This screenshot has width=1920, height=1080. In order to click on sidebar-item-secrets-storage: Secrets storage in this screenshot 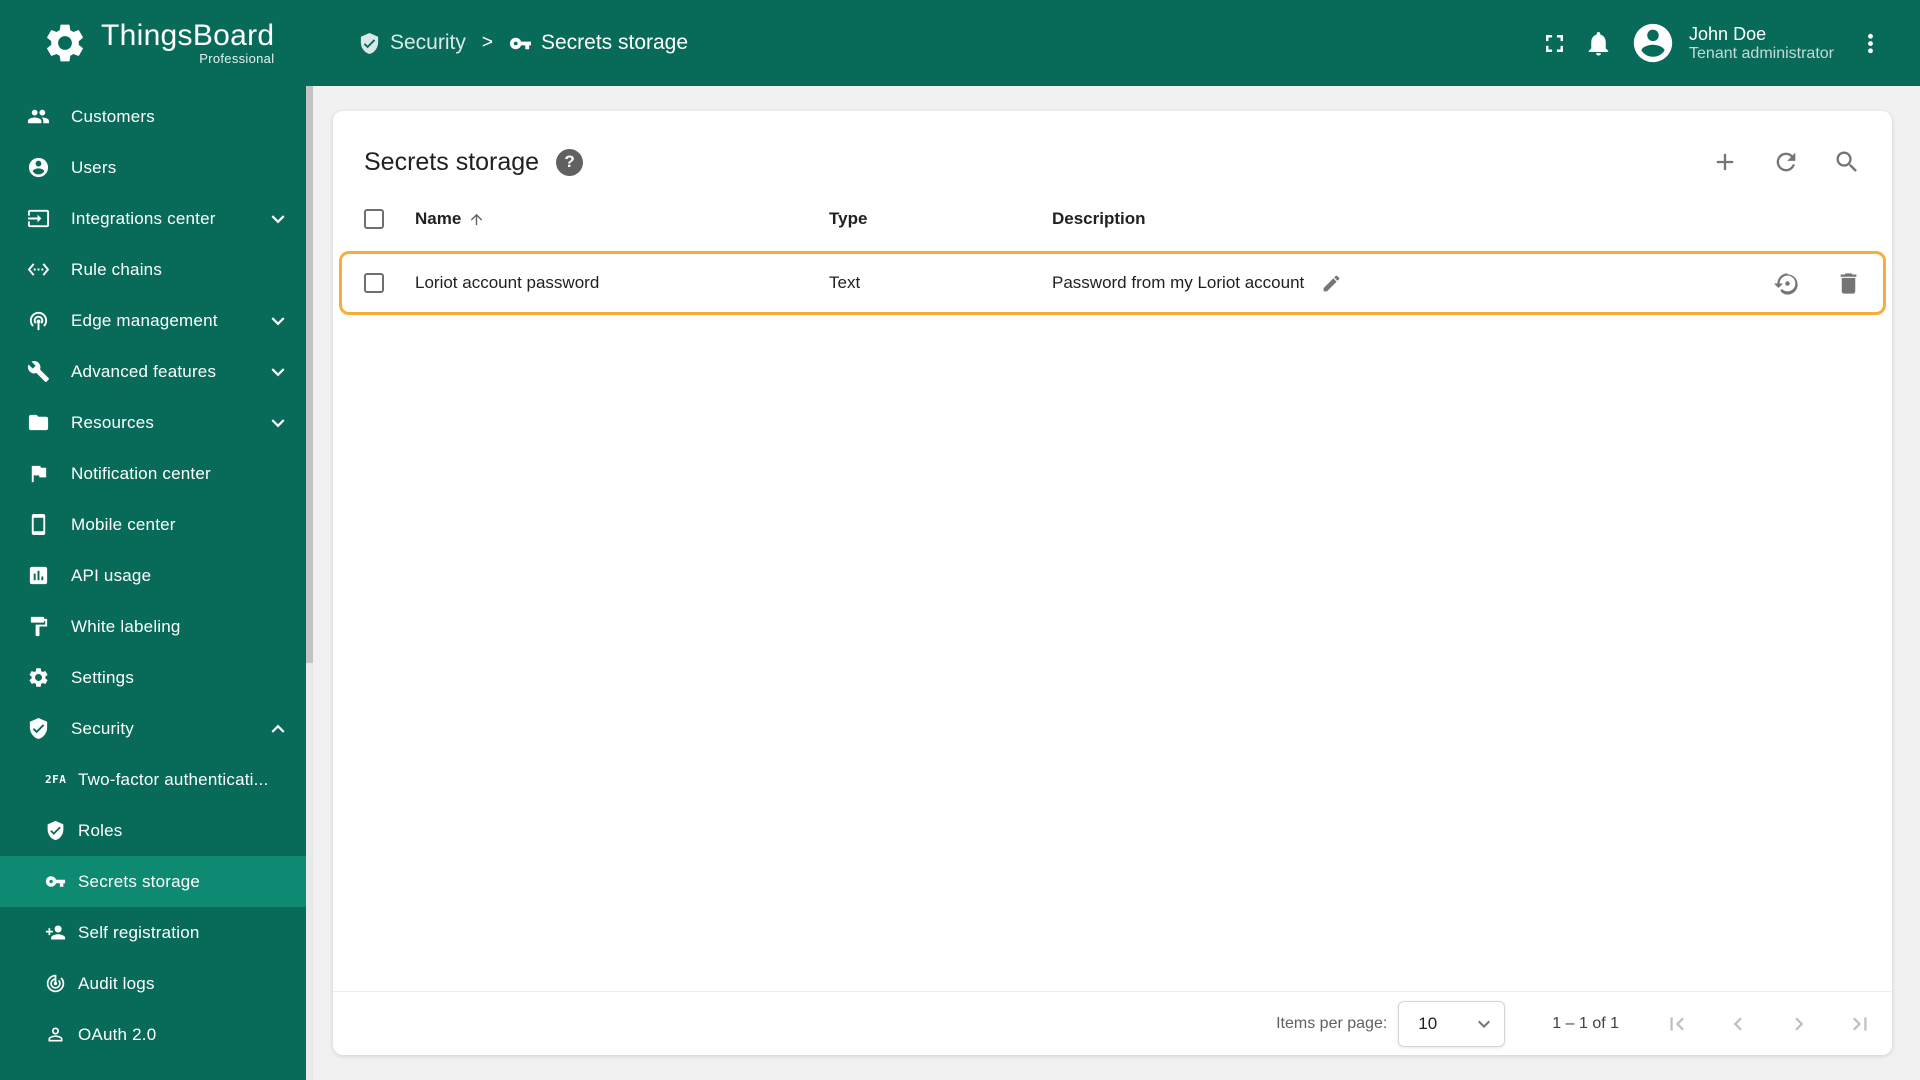, I will do `click(156, 881)`.